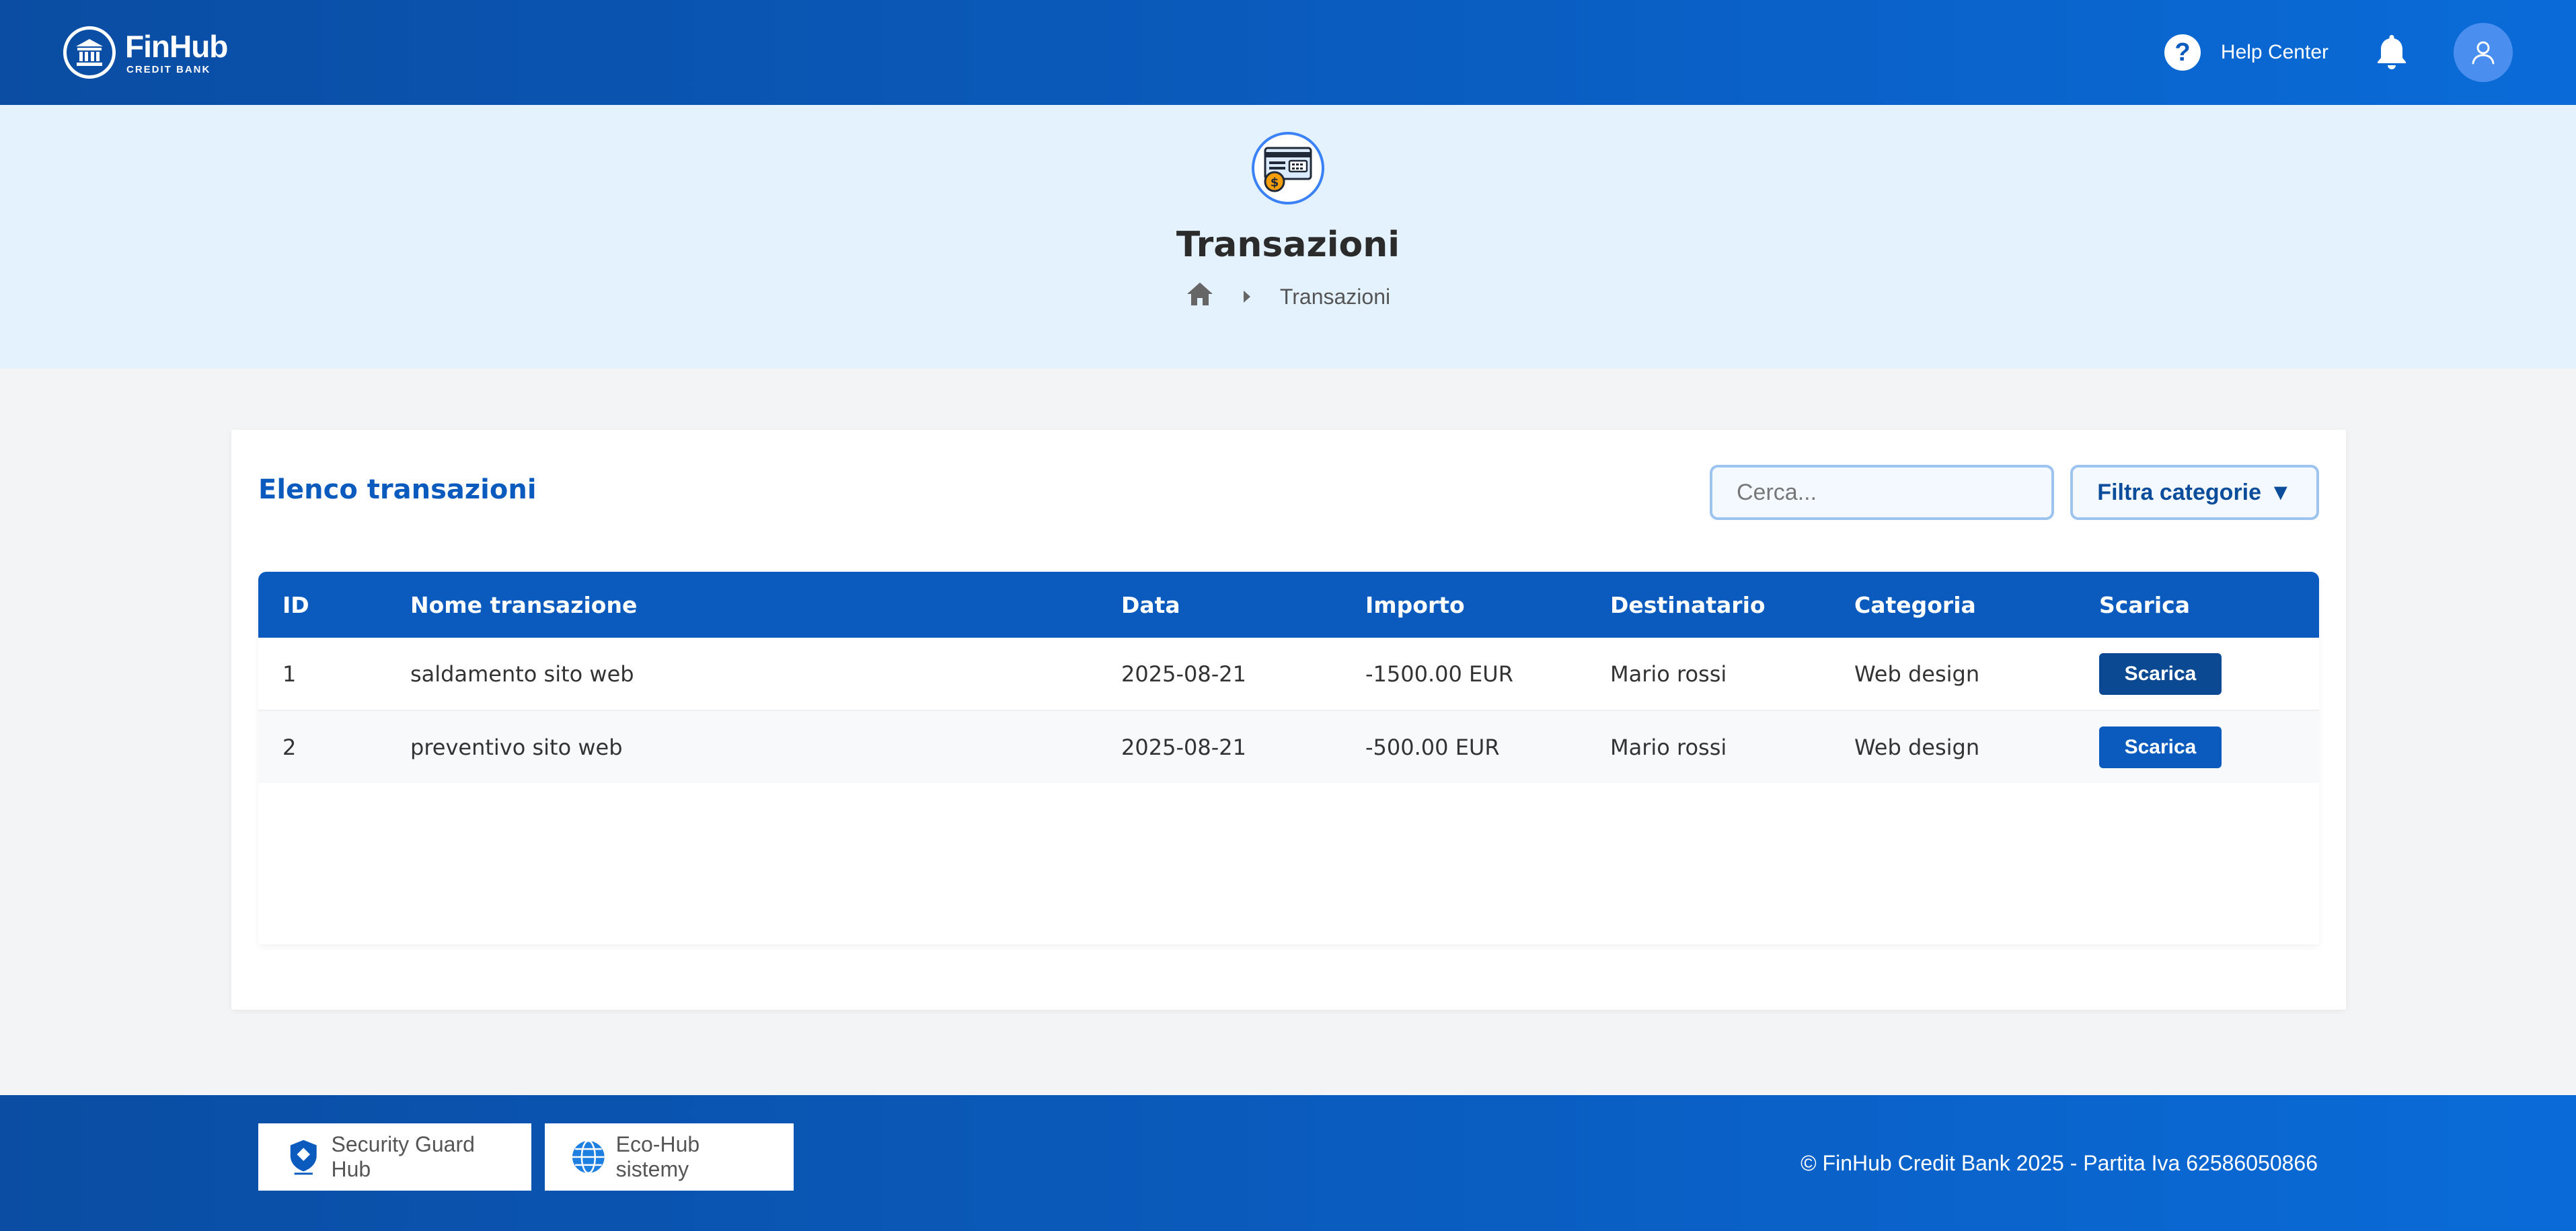 The height and width of the screenshot is (1231, 2576). I want to click on top-navbar: FinHub CREDIT BANK ? Help Center, so click(1288, 52).